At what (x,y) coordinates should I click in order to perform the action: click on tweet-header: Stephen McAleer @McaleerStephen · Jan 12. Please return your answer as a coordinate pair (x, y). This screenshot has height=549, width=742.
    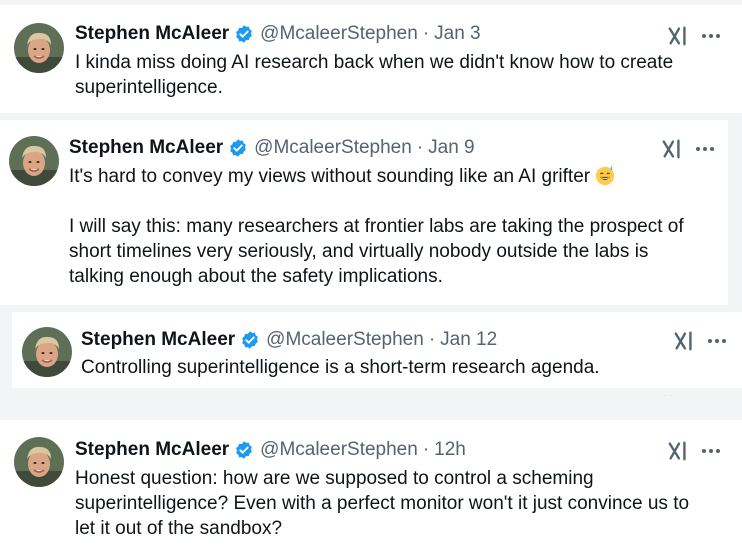
    Looking at the image, I should click on (289, 340).